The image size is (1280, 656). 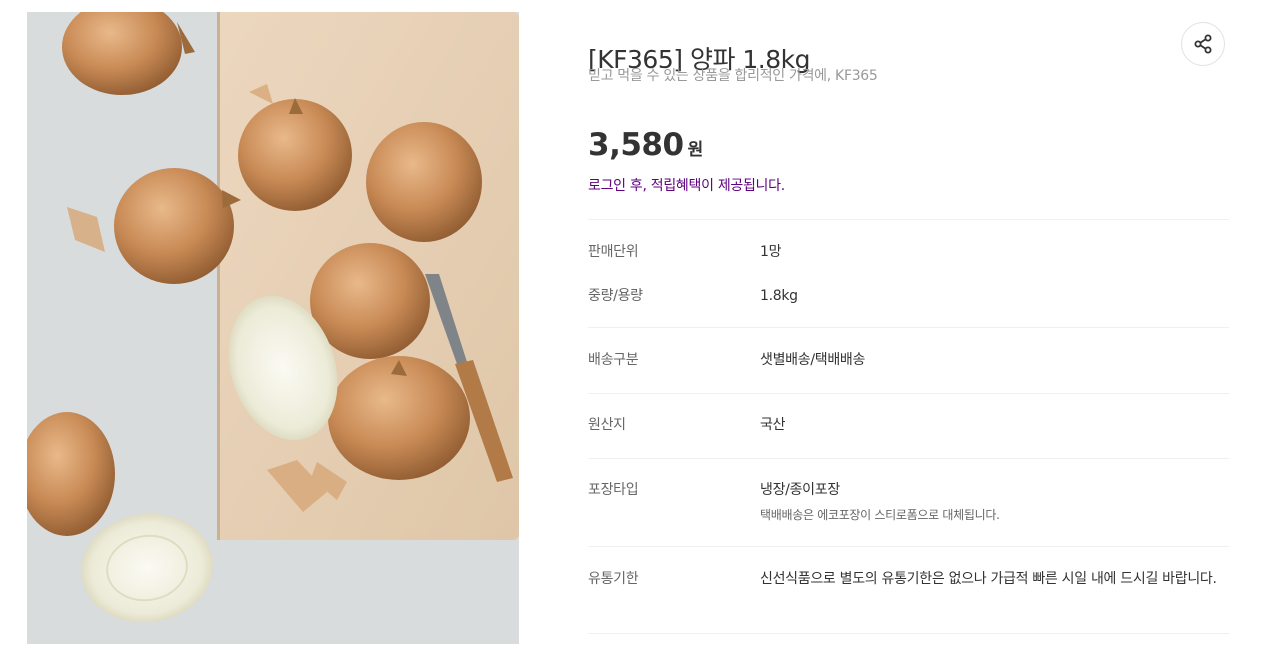 I want to click on product-subtitle: 믿고 먹을 수 있는 상품을 합리적인 가격에, KF365, so click(x=733, y=76).